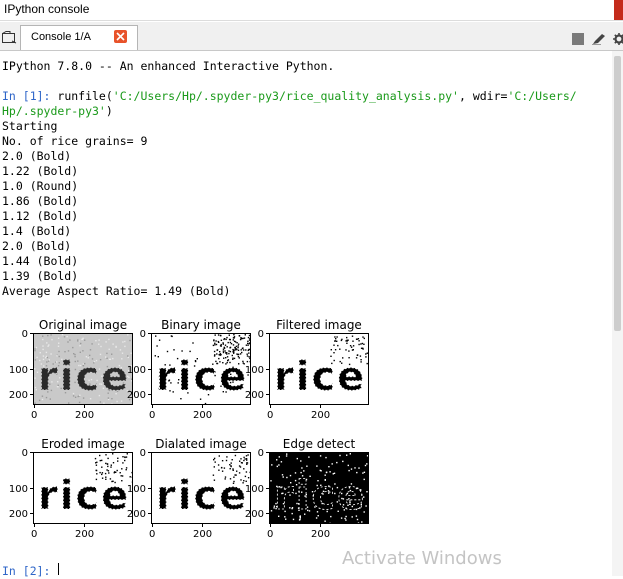 Image resolution: width=623 pixels, height=579 pixels. What do you see at coordinates (618, 39) in the screenshot?
I see `gear-icon` at bounding box center [618, 39].